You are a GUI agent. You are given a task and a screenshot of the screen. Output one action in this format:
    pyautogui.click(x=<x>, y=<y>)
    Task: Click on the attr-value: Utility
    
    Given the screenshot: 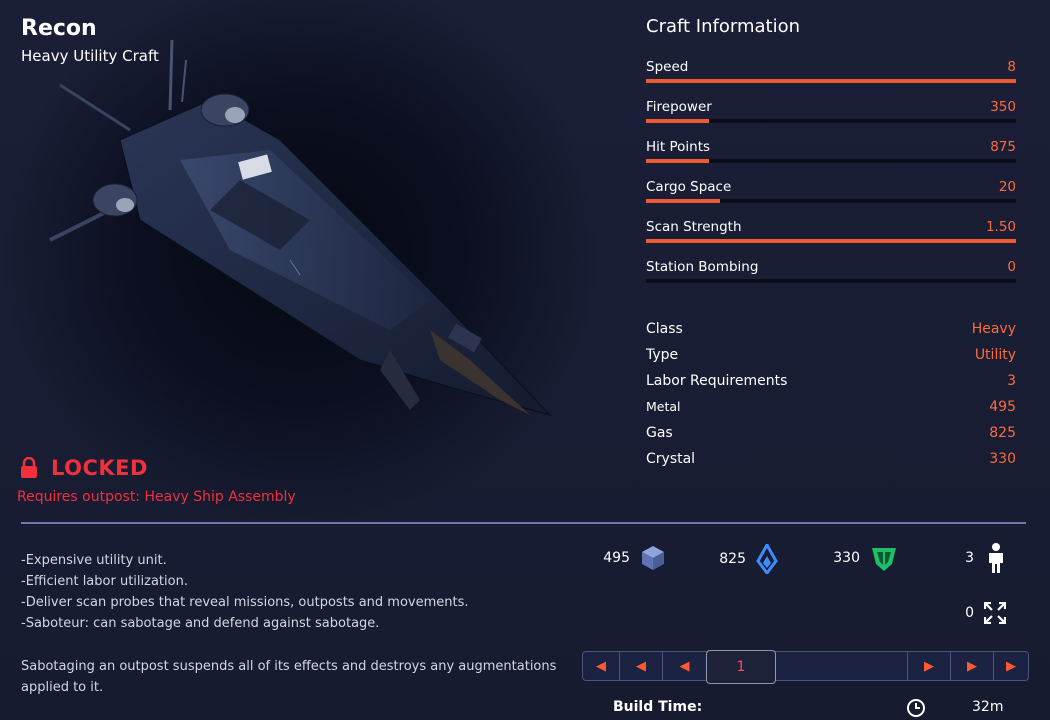 What is the action you would take?
    pyautogui.click(x=995, y=355)
    